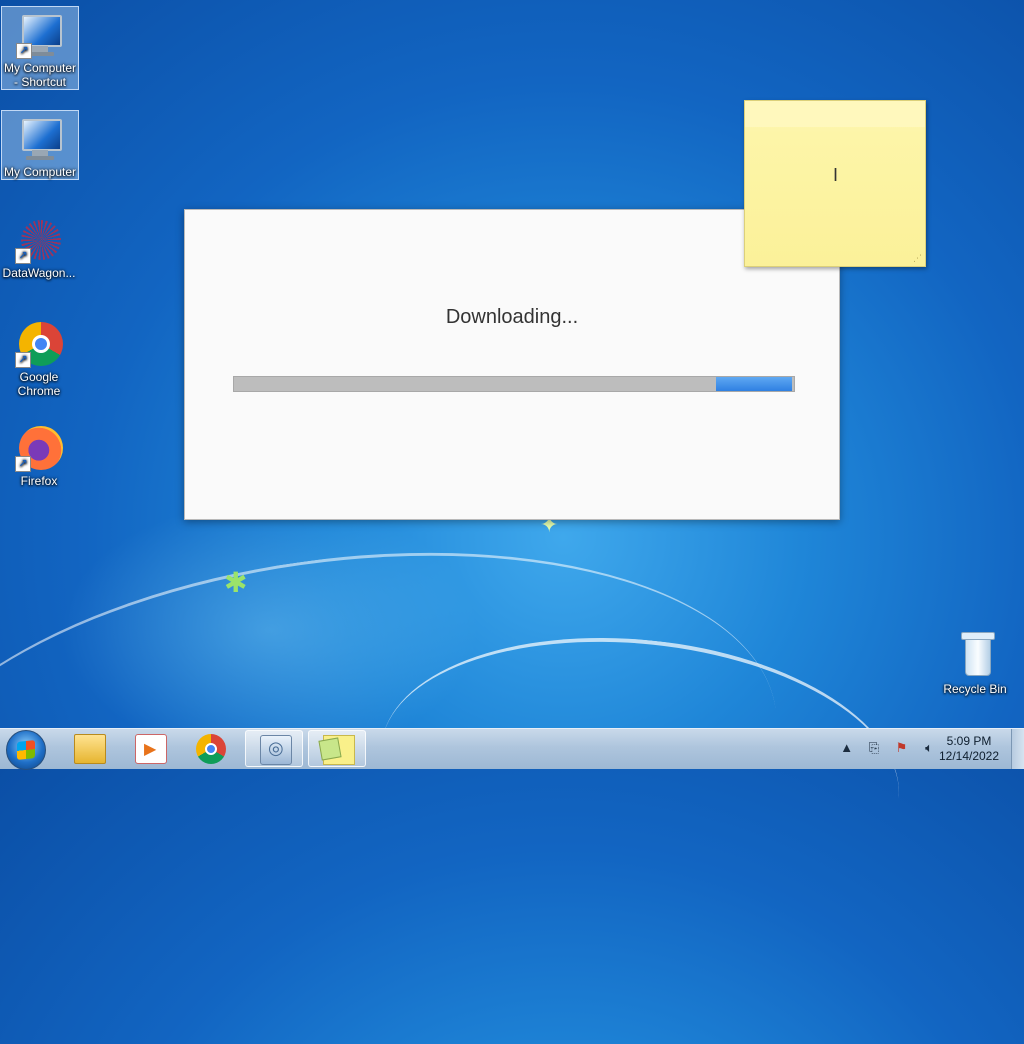 The height and width of the screenshot is (1044, 1024). I want to click on clock-time: 5:09 PM, so click(969, 741).